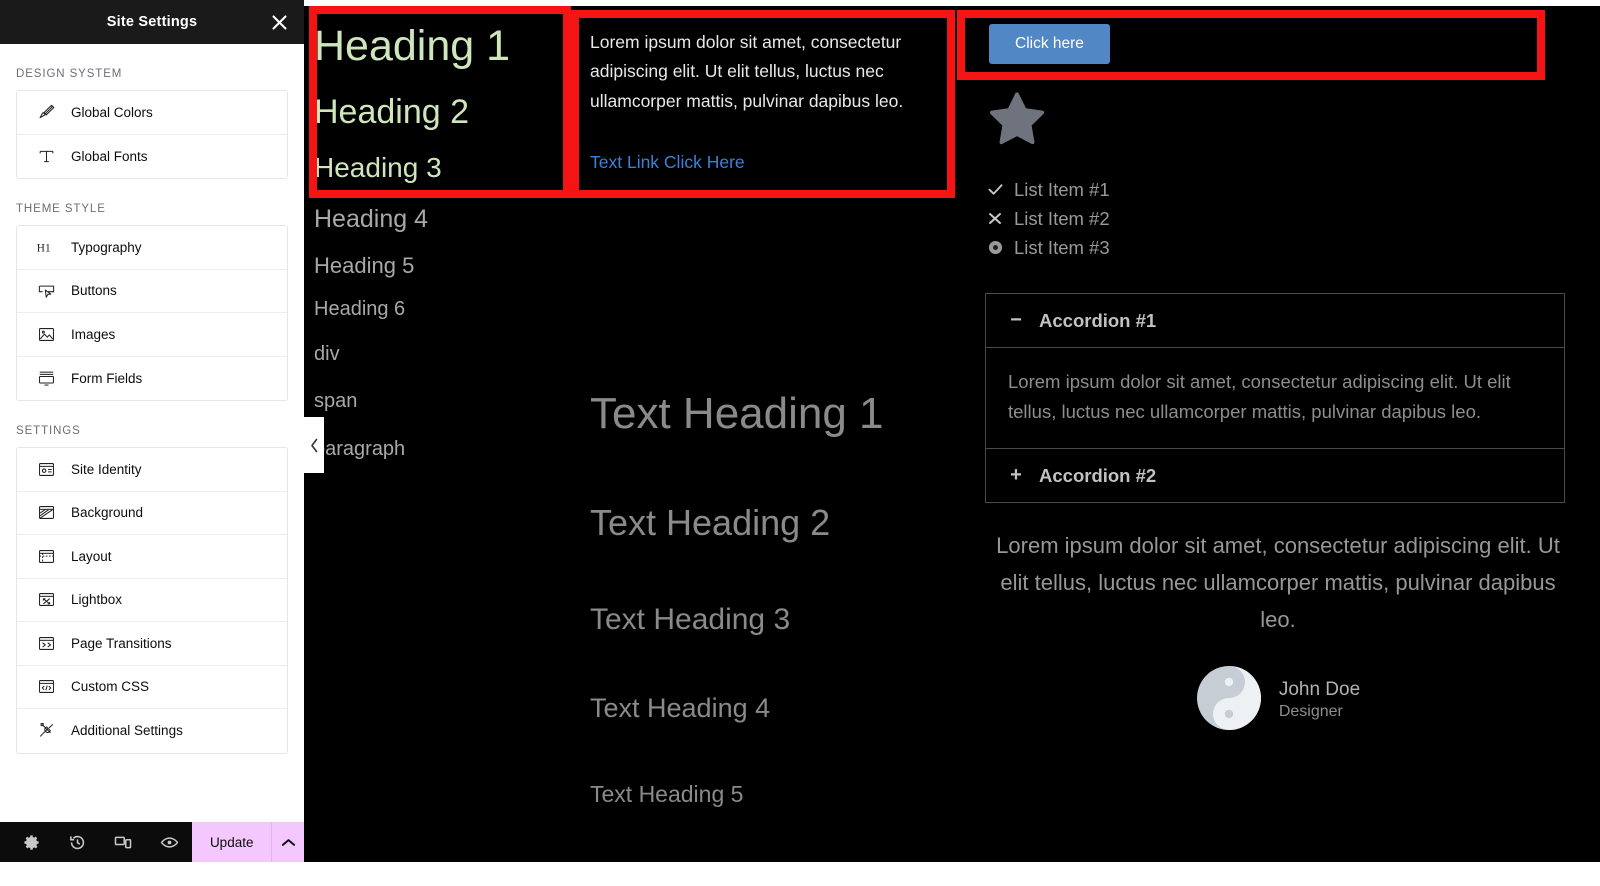 The width and height of the screenshot is (1600, 886). I want to click on heading-paragraph: paragraph, so click(360, 448).